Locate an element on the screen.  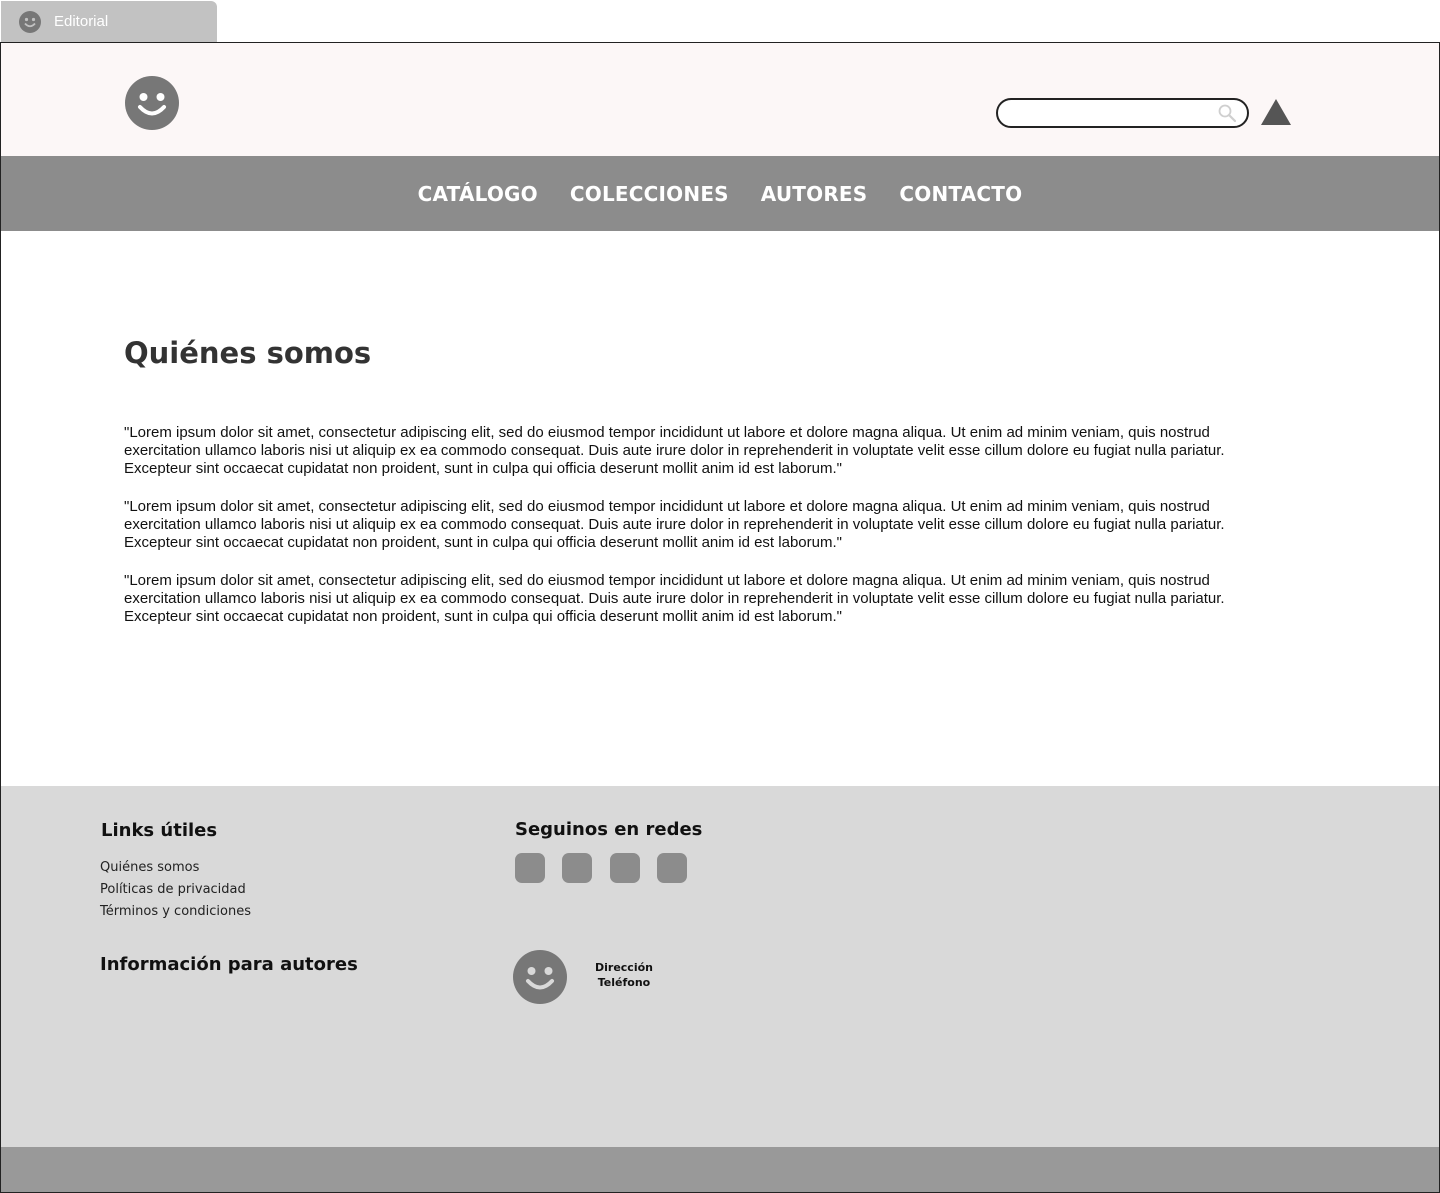
links-title: Links útiles is located at coordinates (159, 830).